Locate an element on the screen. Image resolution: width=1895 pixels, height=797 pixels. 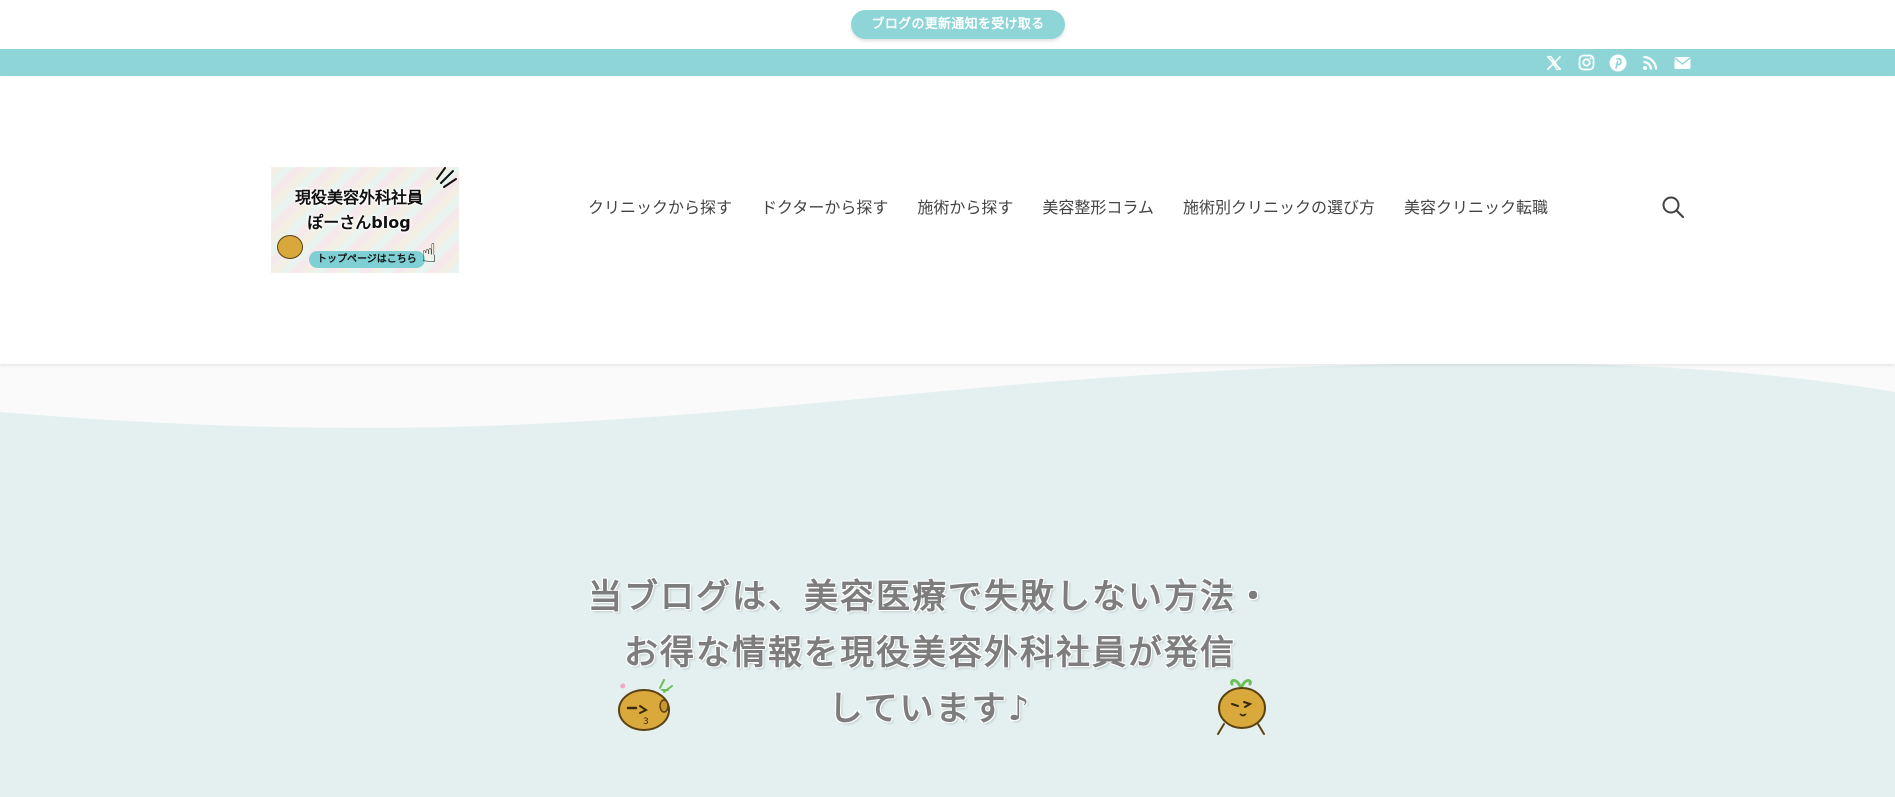
hero-line-3: しています♪ is located at coordinates (930, 709).